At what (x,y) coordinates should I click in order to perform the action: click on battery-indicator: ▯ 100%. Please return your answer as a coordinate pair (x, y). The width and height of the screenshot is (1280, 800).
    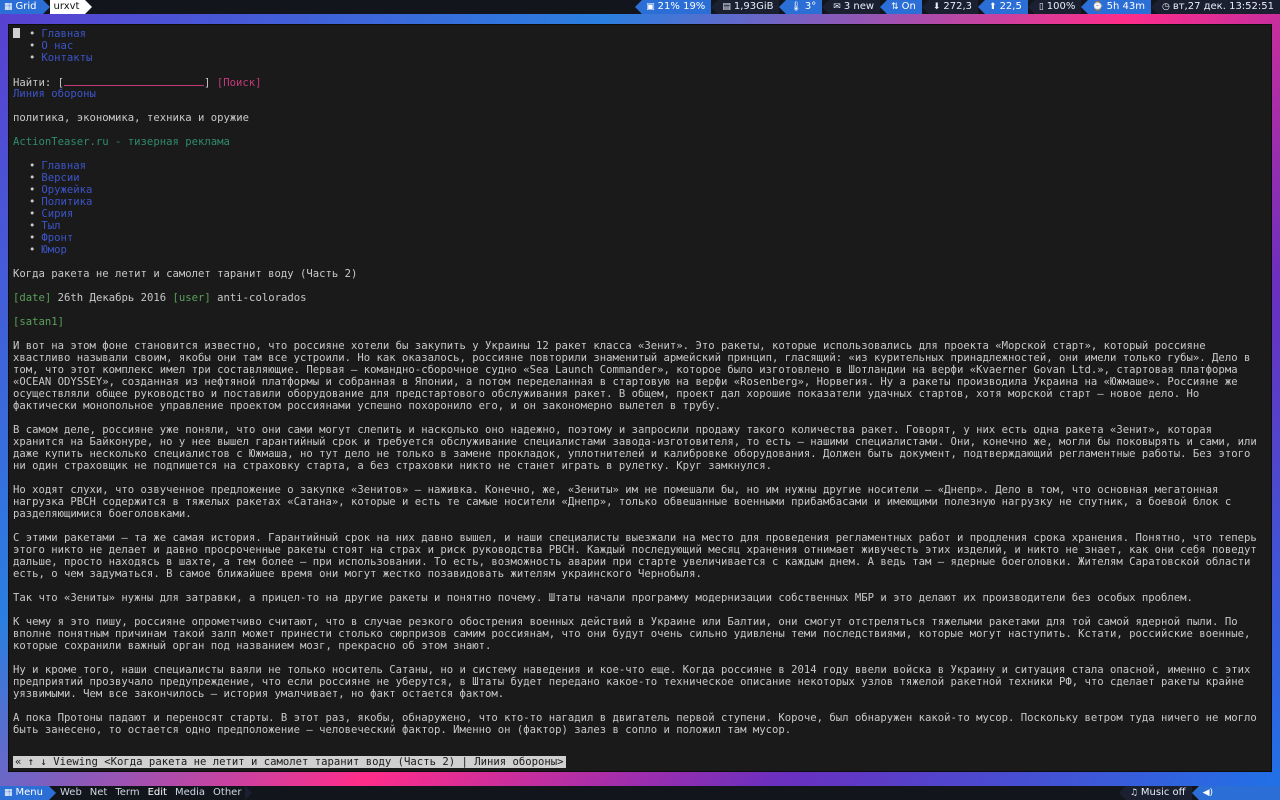
    Looking at the image, I should click on (1058, 7).